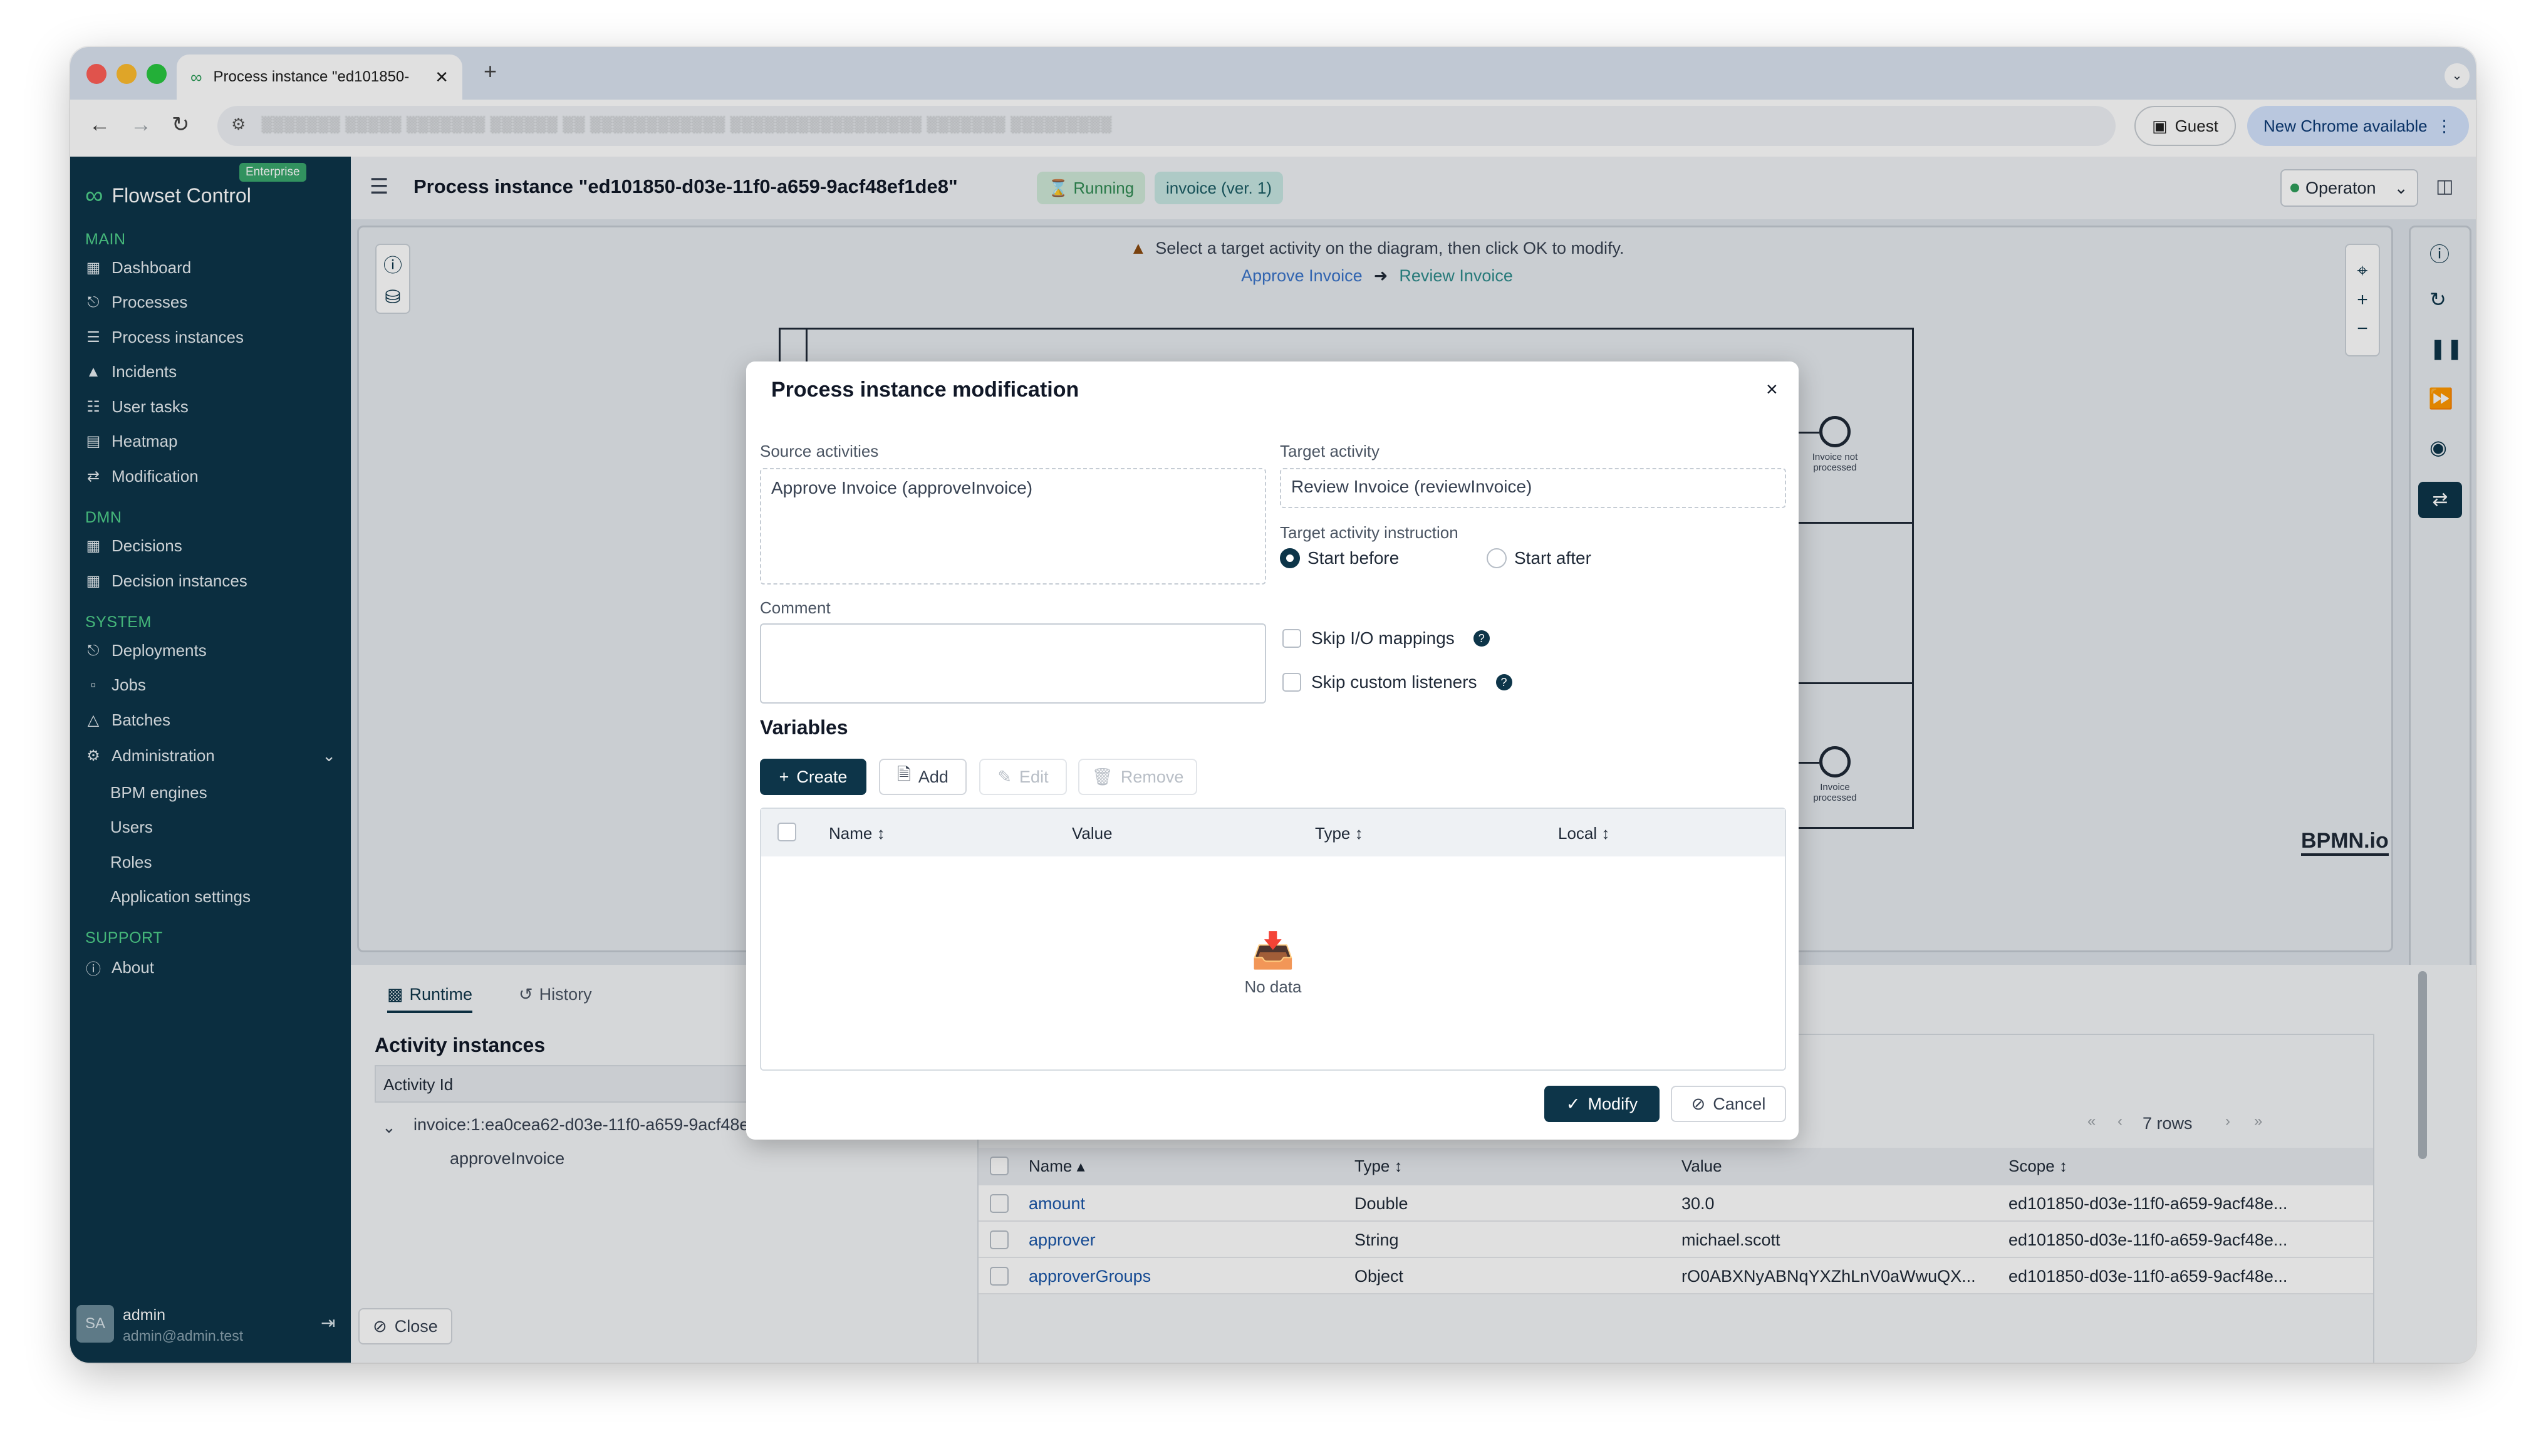  What do you see at coordinates (925, 390) in the screenshot?
I see `dialog-title: Process instance modification` at bounding box center [925, 390].